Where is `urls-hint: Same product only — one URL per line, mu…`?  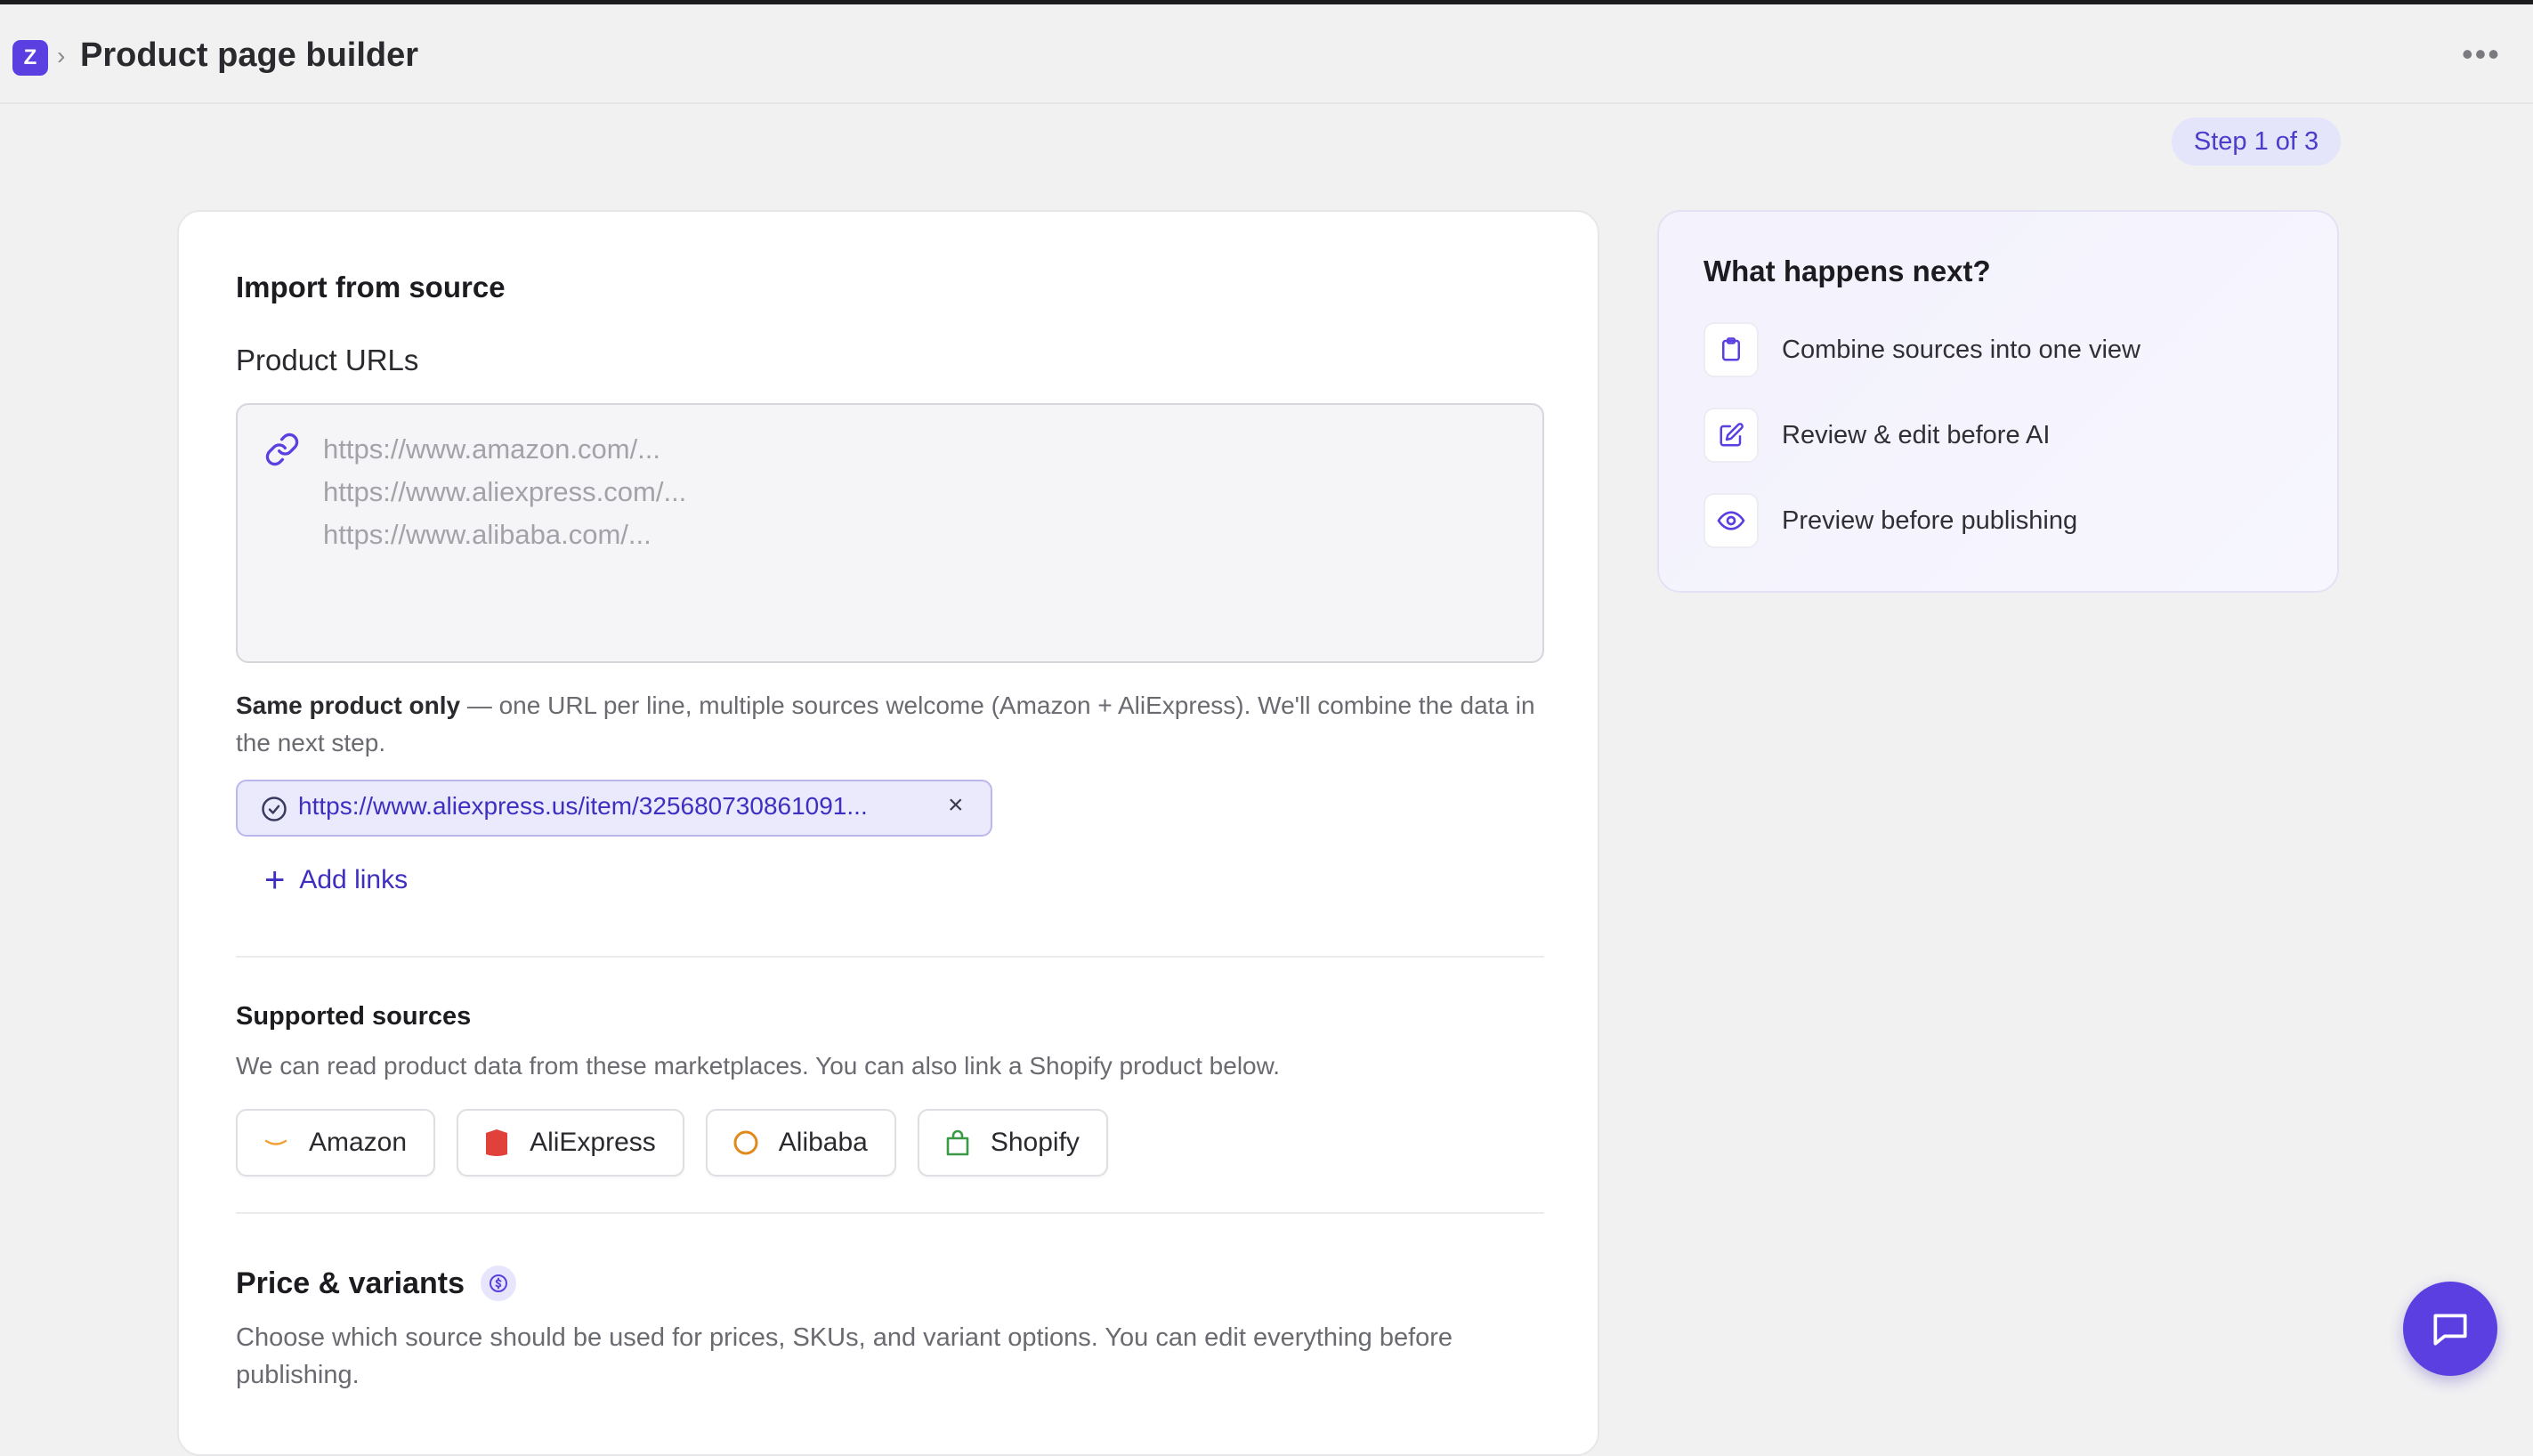
urls-hint: Same product only — one URL per line, mu… is located at coordinates (894, 724).